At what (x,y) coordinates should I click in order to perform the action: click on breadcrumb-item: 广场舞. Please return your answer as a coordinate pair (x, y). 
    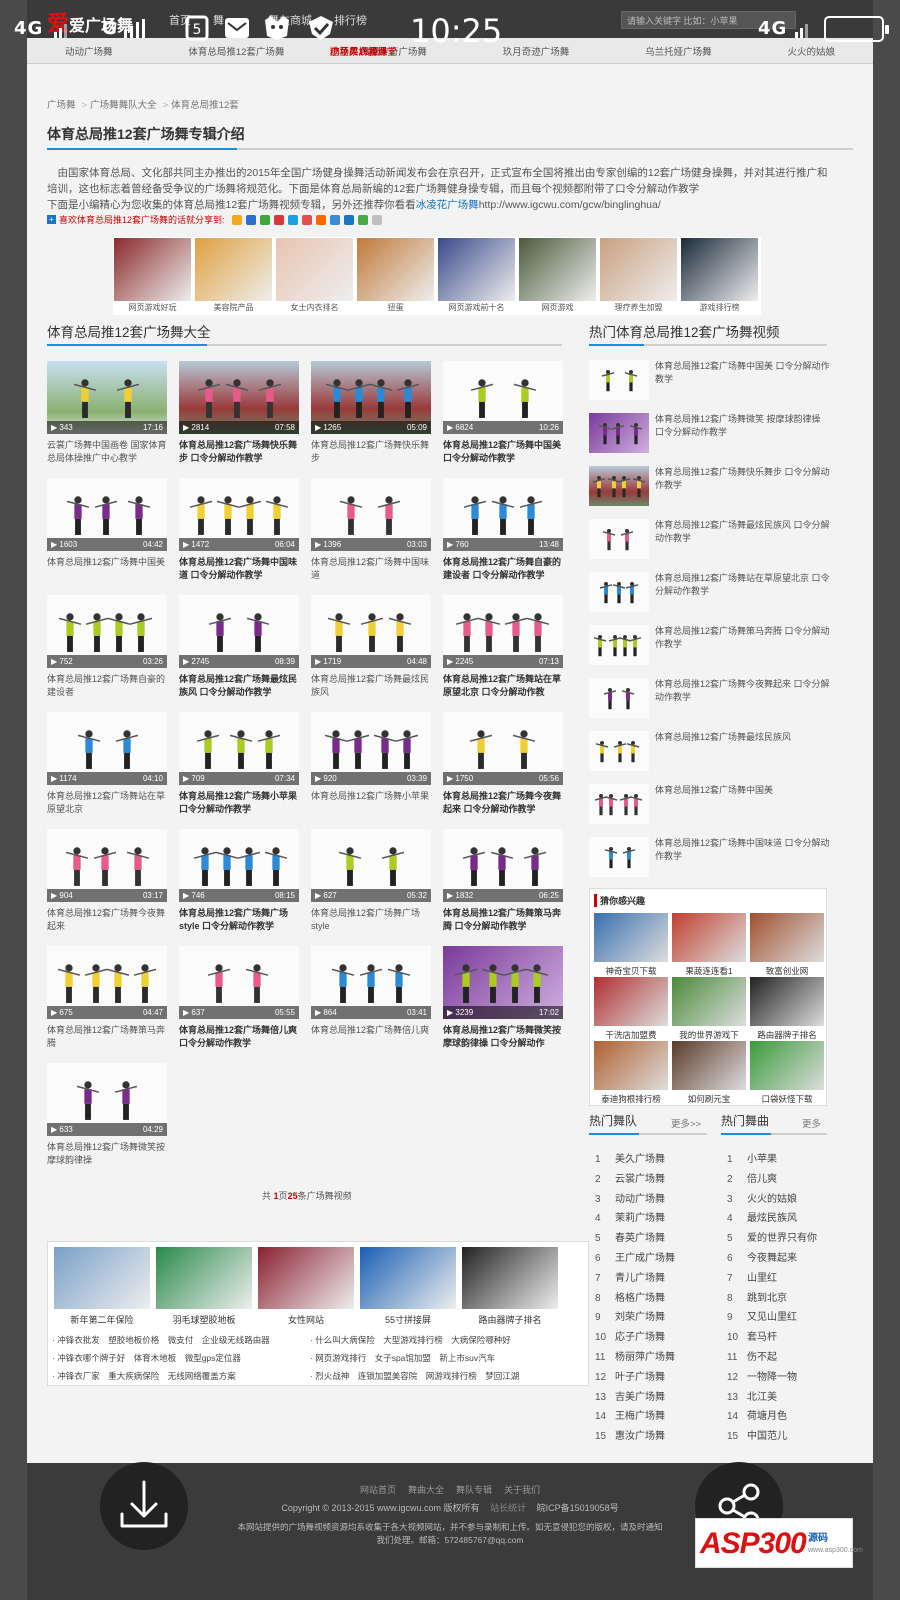
    Looking at the image, I should click on (61, 105).